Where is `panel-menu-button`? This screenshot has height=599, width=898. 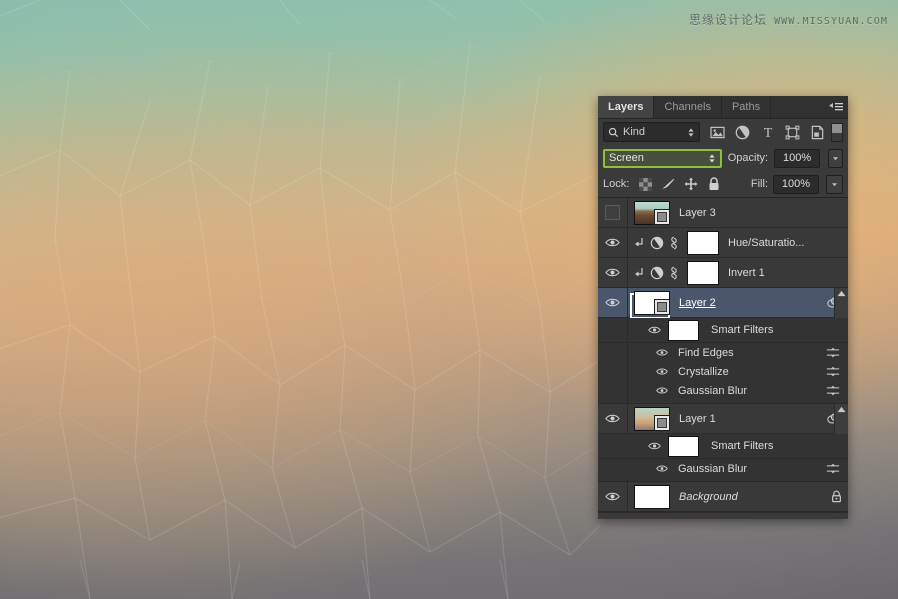
panel-menu-button is located at coordinates (836, 107).